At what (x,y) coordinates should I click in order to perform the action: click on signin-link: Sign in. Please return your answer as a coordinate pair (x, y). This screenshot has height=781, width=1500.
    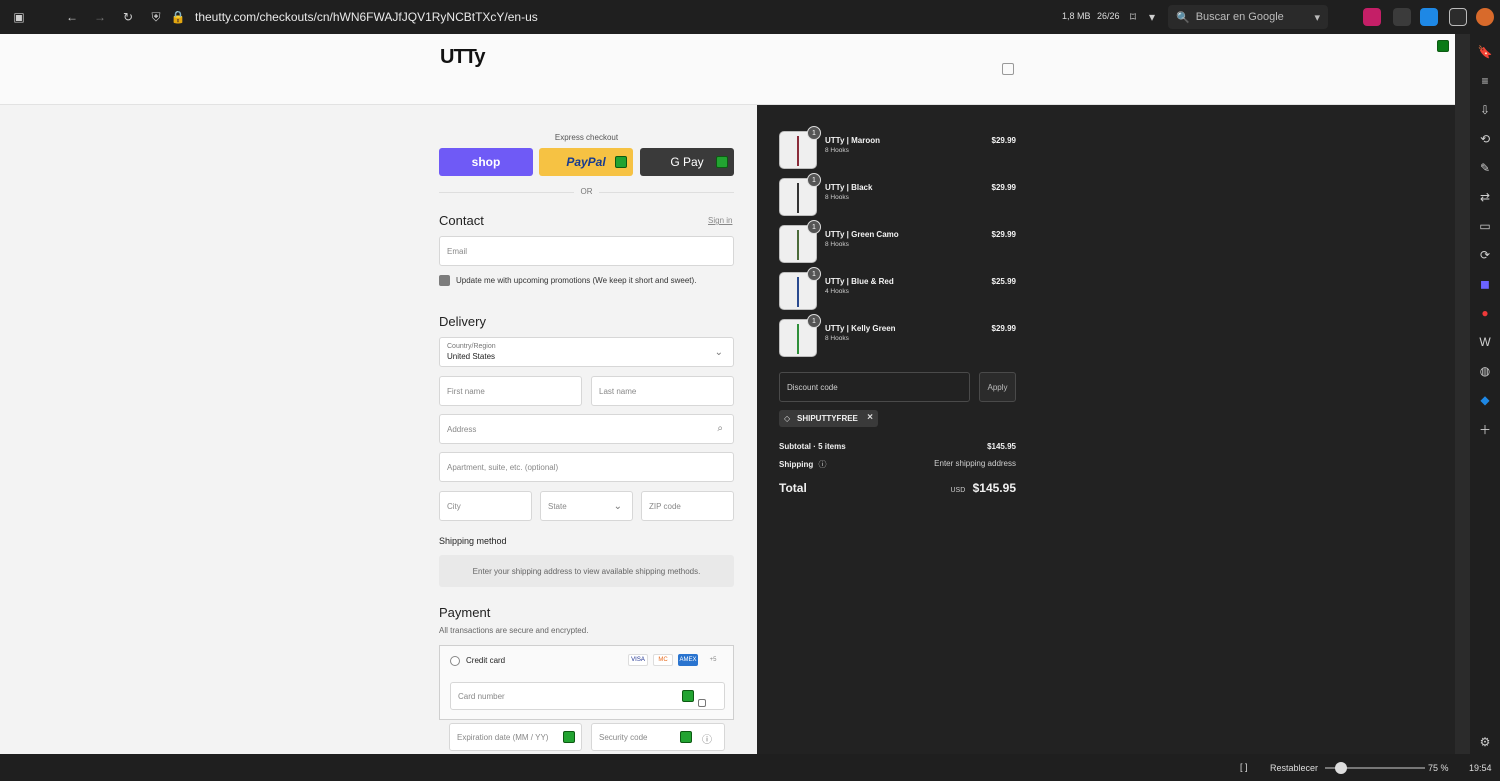
    Looking at the image, I should click on (720, 220).